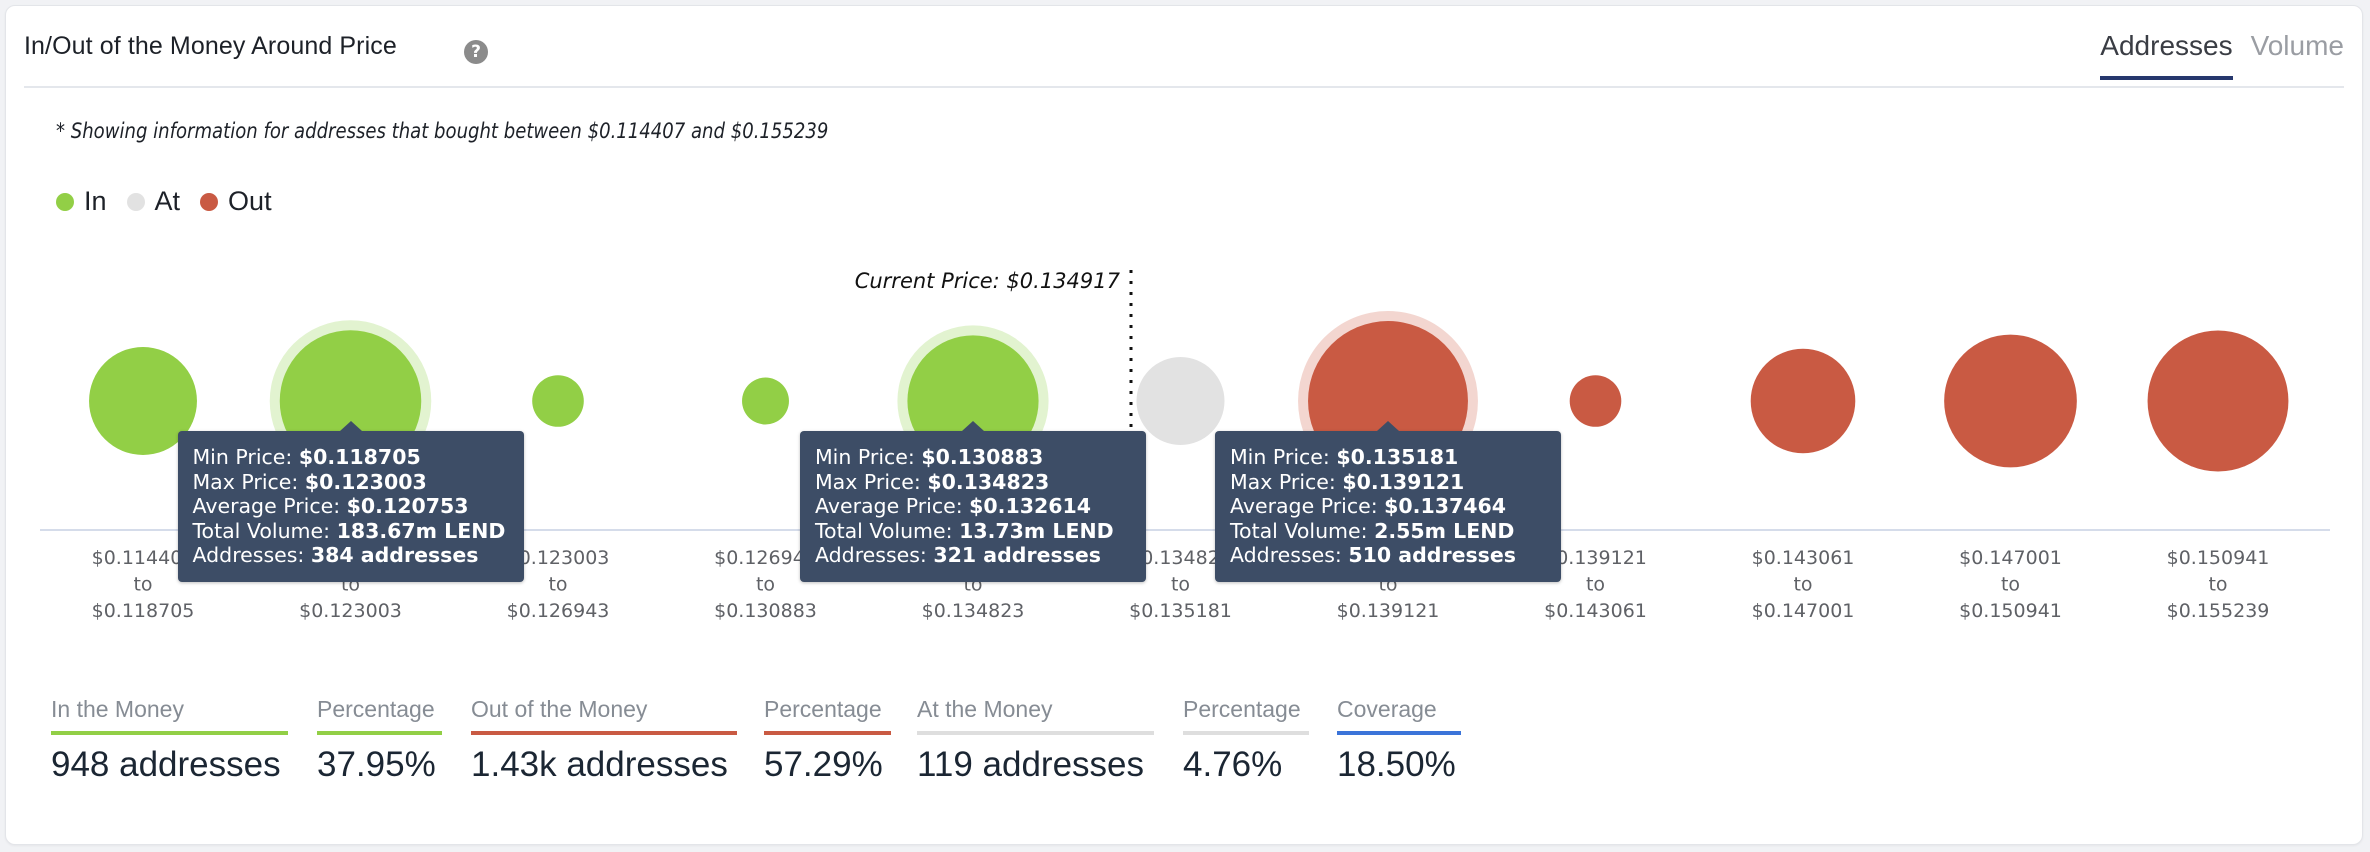  Describe the element at coordinates (394, 555) in the screenshot. I see `tooltip-value: 384 addresses` at that location.